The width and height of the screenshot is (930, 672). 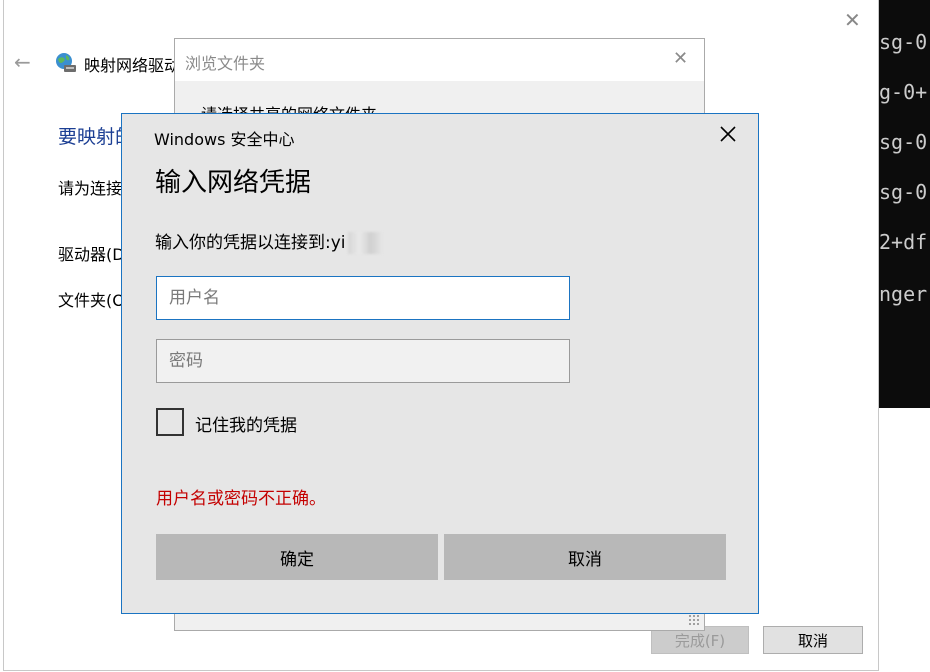 I want to click on username-input, so click(x=363, y=298).